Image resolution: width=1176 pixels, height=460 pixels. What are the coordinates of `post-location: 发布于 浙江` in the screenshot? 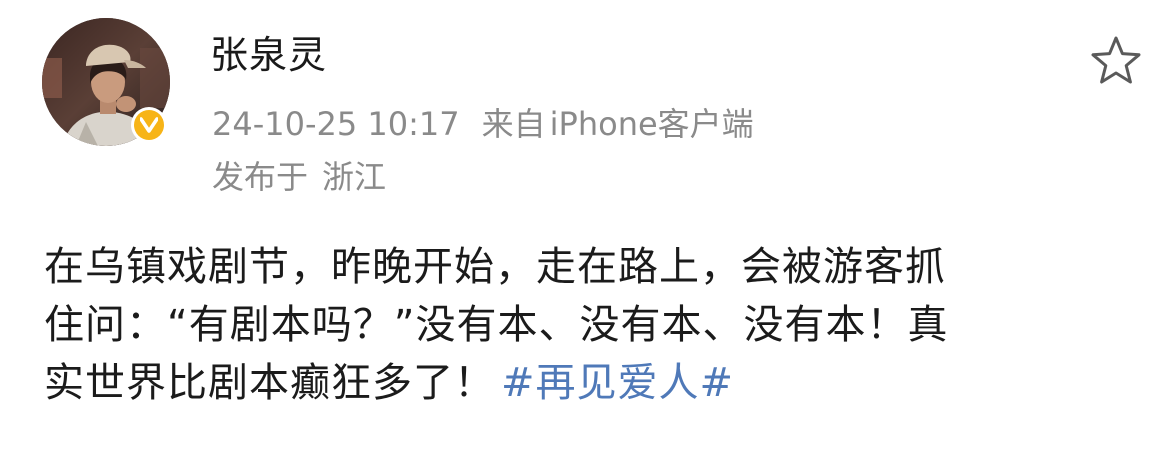 It's located at (299, 177).